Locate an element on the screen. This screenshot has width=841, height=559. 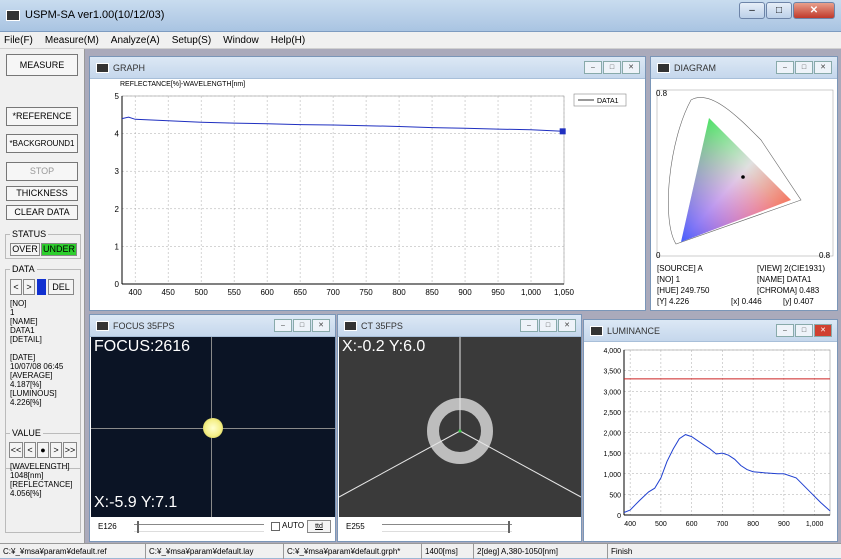
focus-exposure-slider is located at coordinates (199, 527).